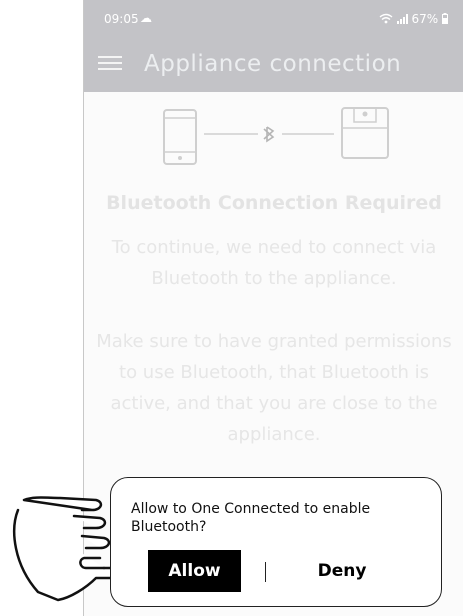  Describe the element at coordinates (386, 18) in the screenshot. I see `wifi-icon` at that location.